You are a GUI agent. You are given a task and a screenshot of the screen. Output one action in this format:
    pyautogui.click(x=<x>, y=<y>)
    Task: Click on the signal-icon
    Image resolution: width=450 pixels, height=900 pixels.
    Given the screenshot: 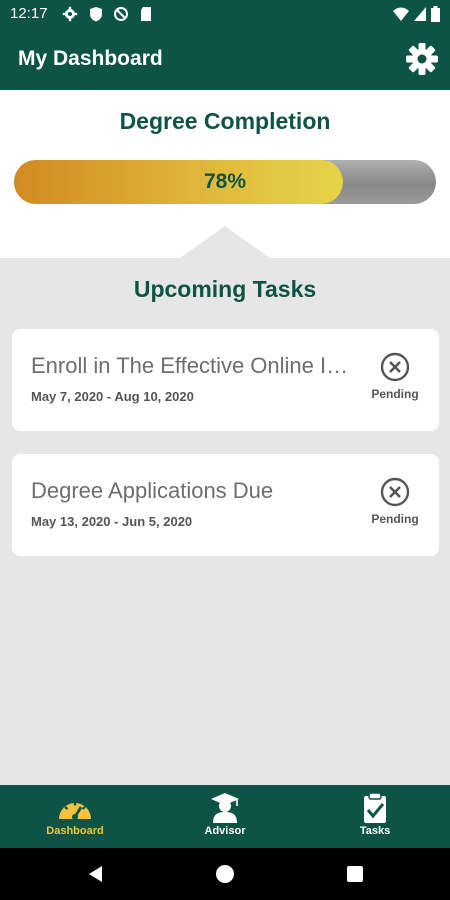 What is the action you would take?
    pyautogui.click(x=420, y=14)
    